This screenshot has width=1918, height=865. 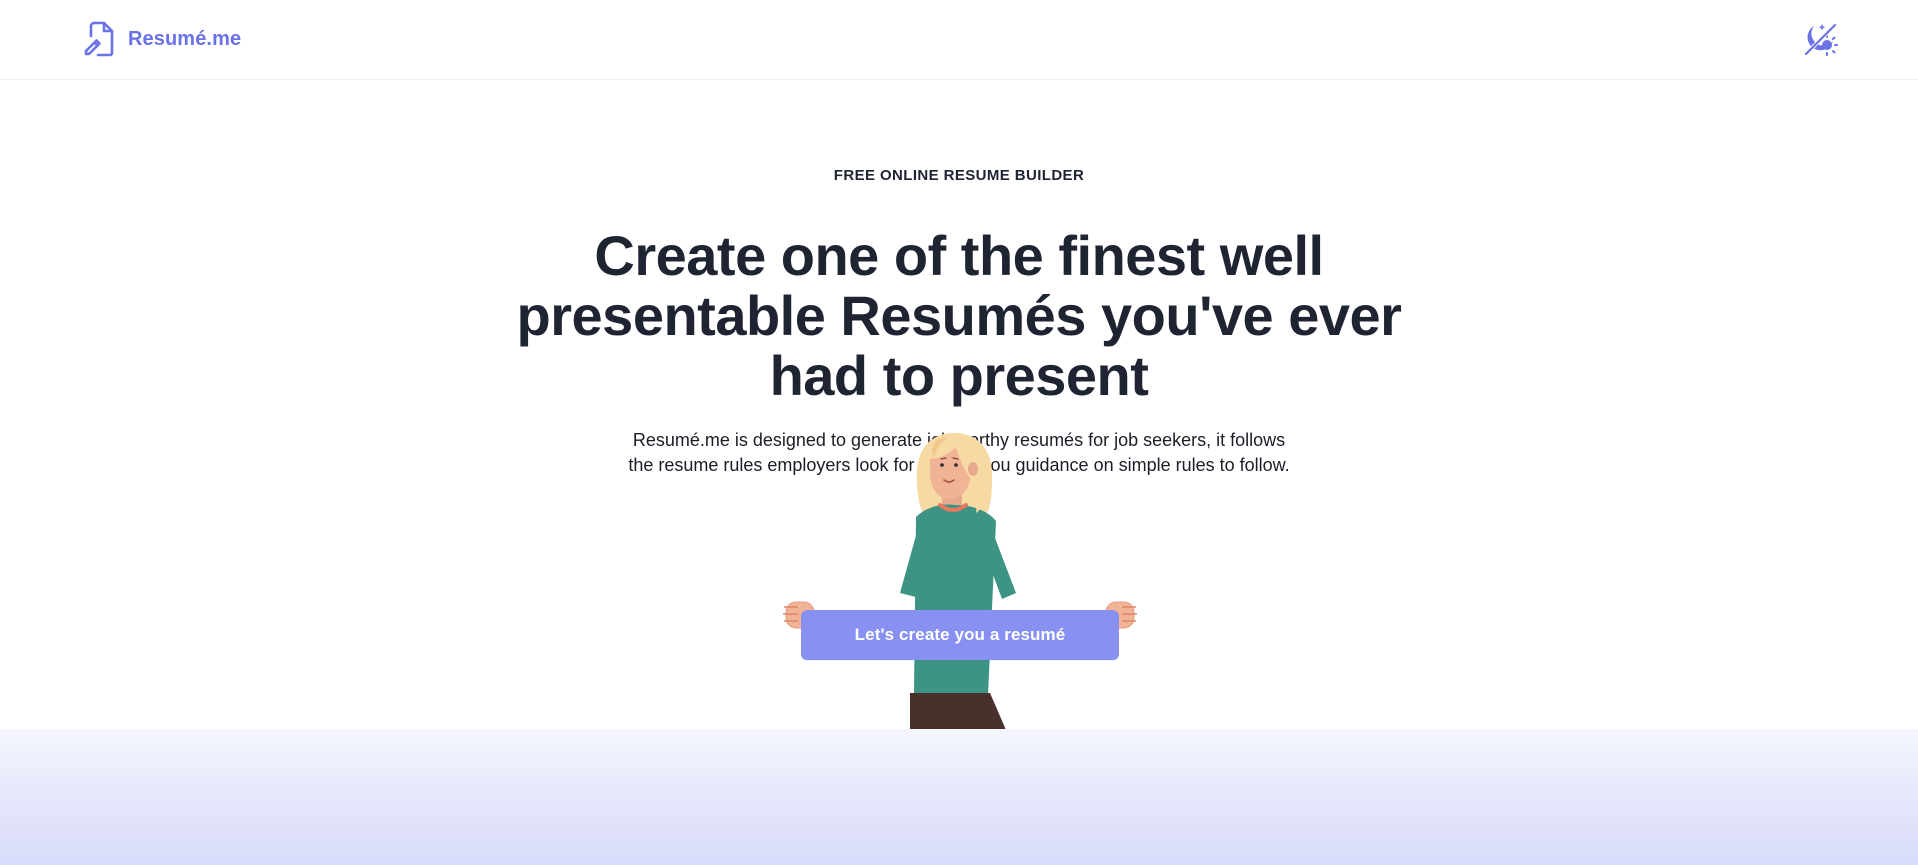 What do you see at coordinates (959, 375) in the screenshot?
I see `headline-line: had to present` at bounding box center [959, 375].